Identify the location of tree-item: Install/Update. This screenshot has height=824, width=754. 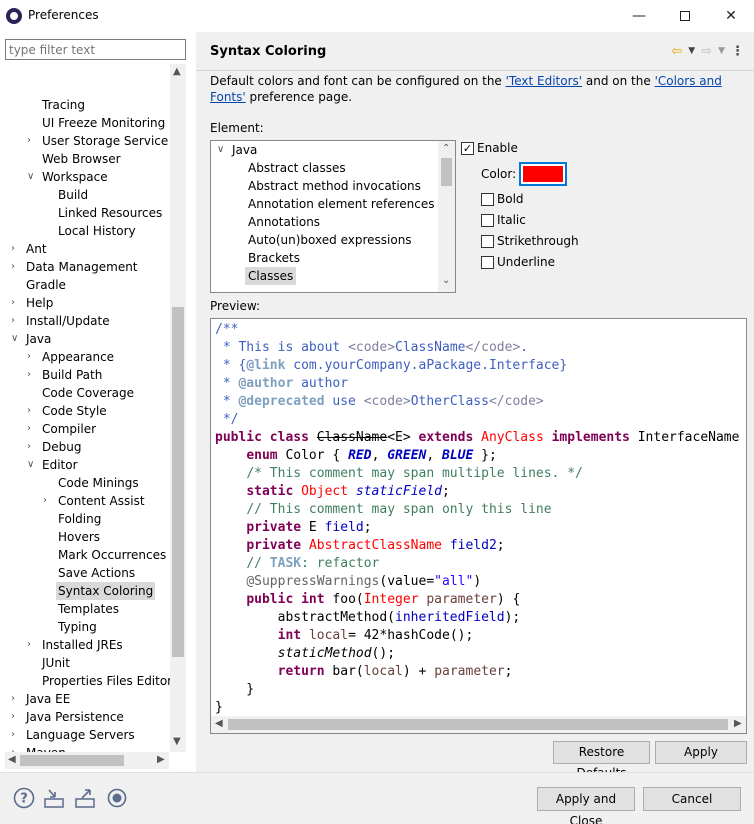
(68, 321).